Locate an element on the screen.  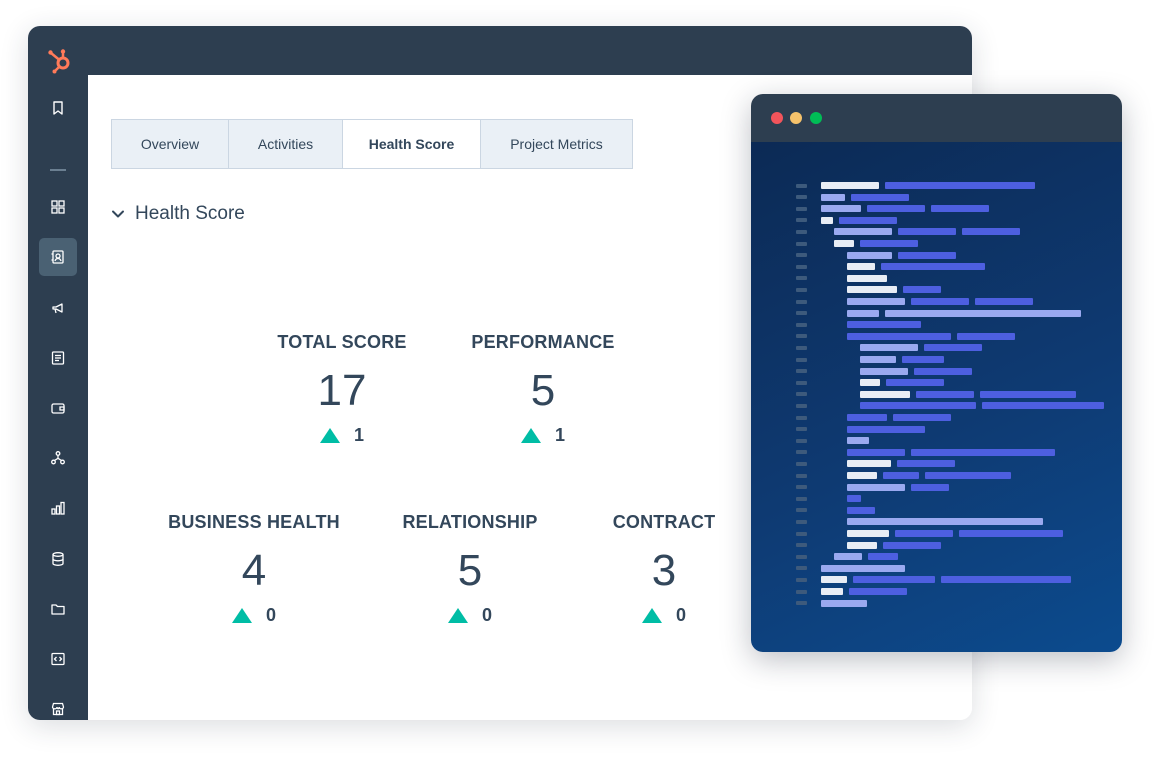
nav-divider is located at coordinates (58, 170).